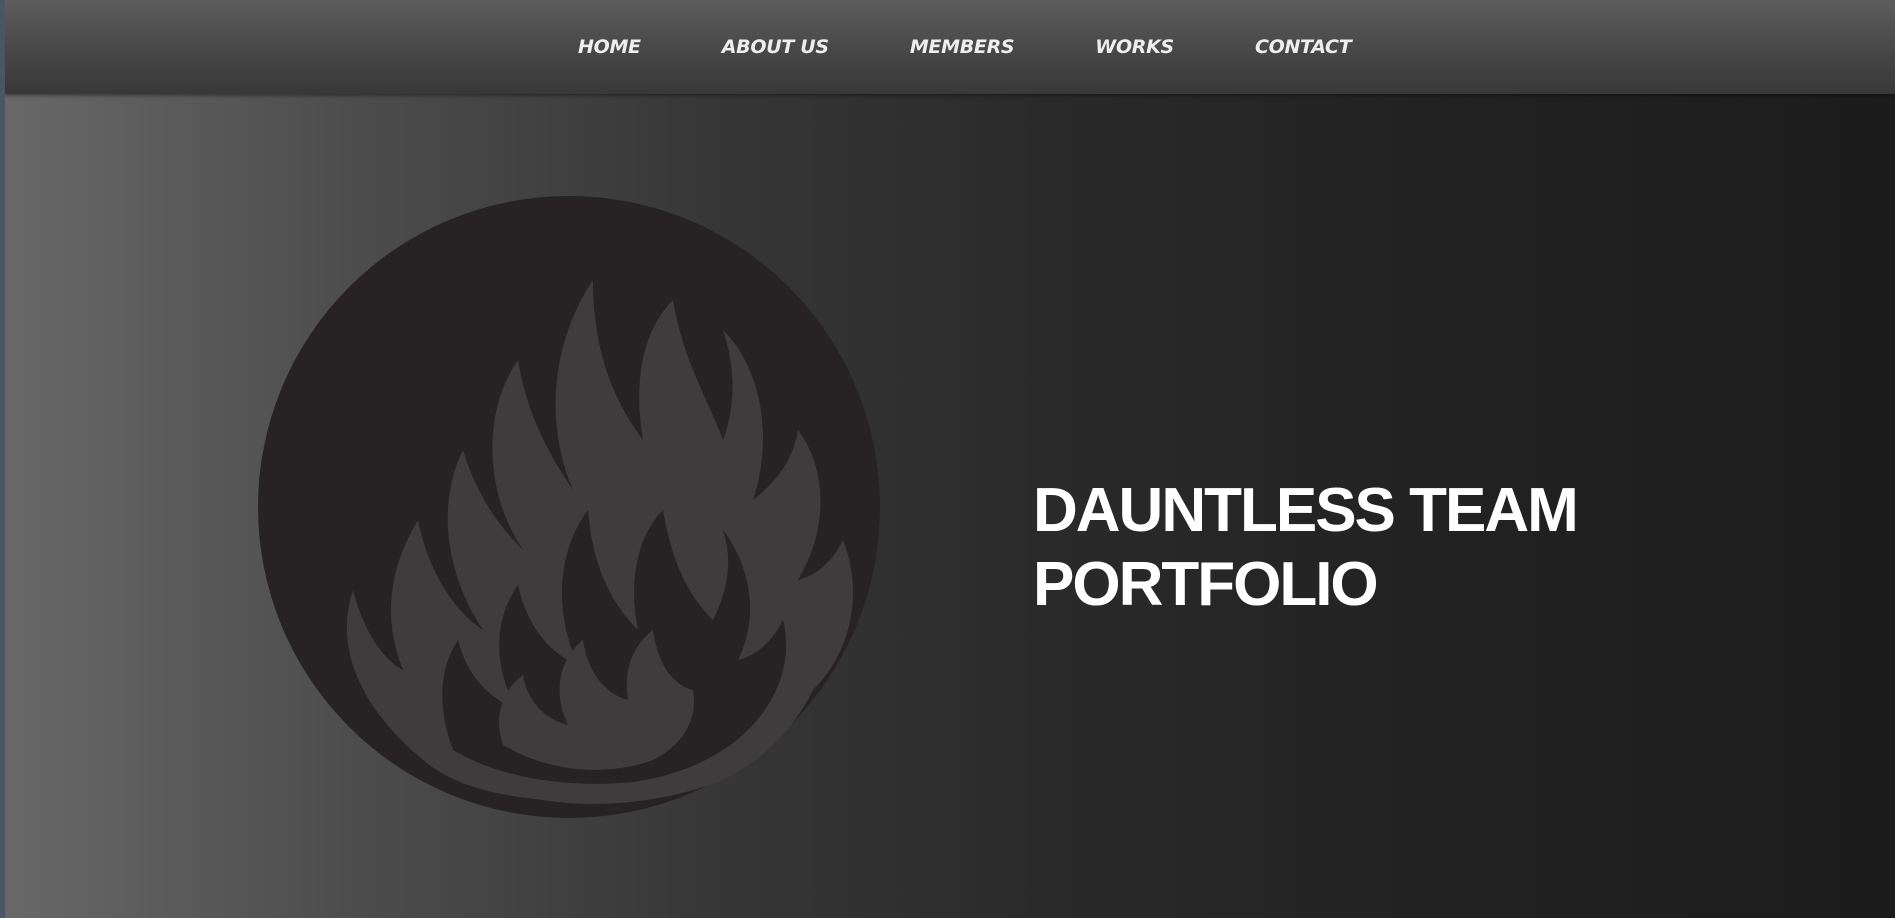 This screenshot has height=918, width=1895. I want to click on top-navbar: HOME ABOUT US MEMBERS WORKS CONTACT, so click(950, 47).